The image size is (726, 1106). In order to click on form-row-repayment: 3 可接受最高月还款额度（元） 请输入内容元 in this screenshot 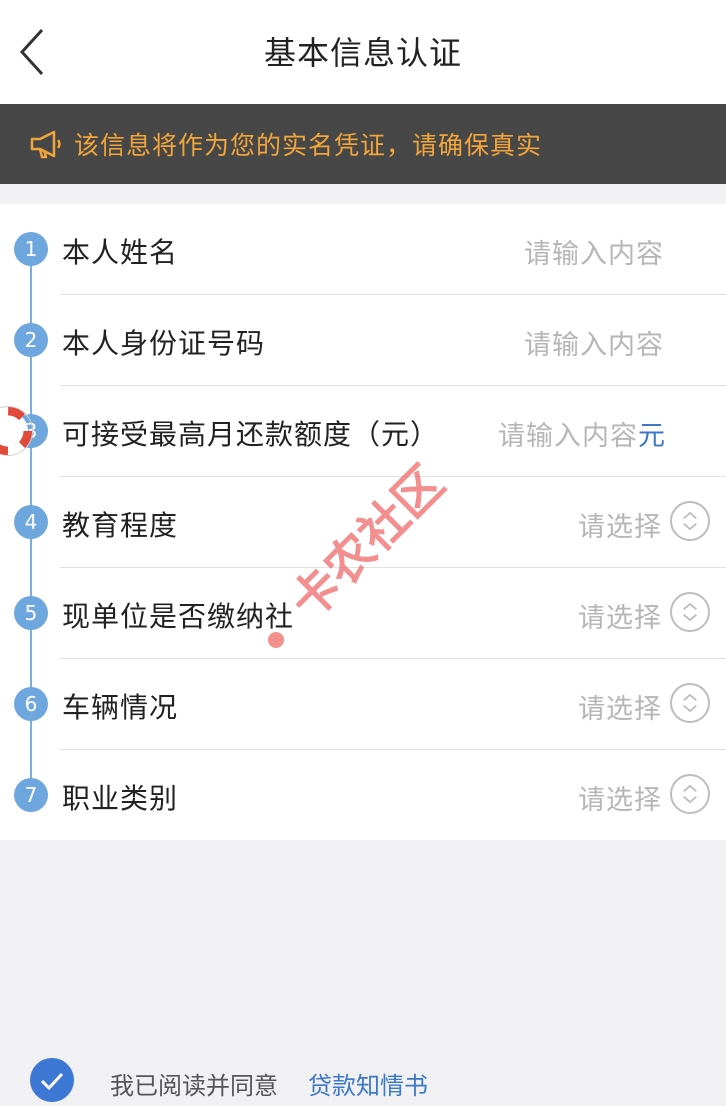, I will do `click(363, 431)`.